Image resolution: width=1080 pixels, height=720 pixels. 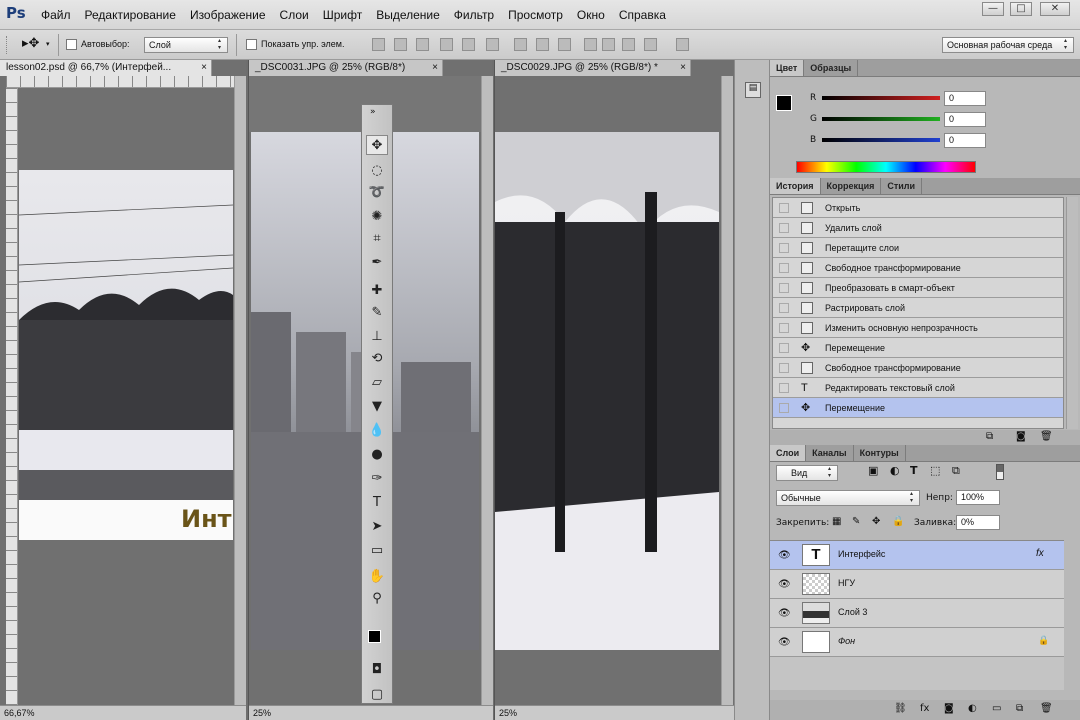 What do you see at coordinates (917, 642) in the screenshot?
I see `layer-row: 👁 Фон 🔒` at bounding box center [917, 642].